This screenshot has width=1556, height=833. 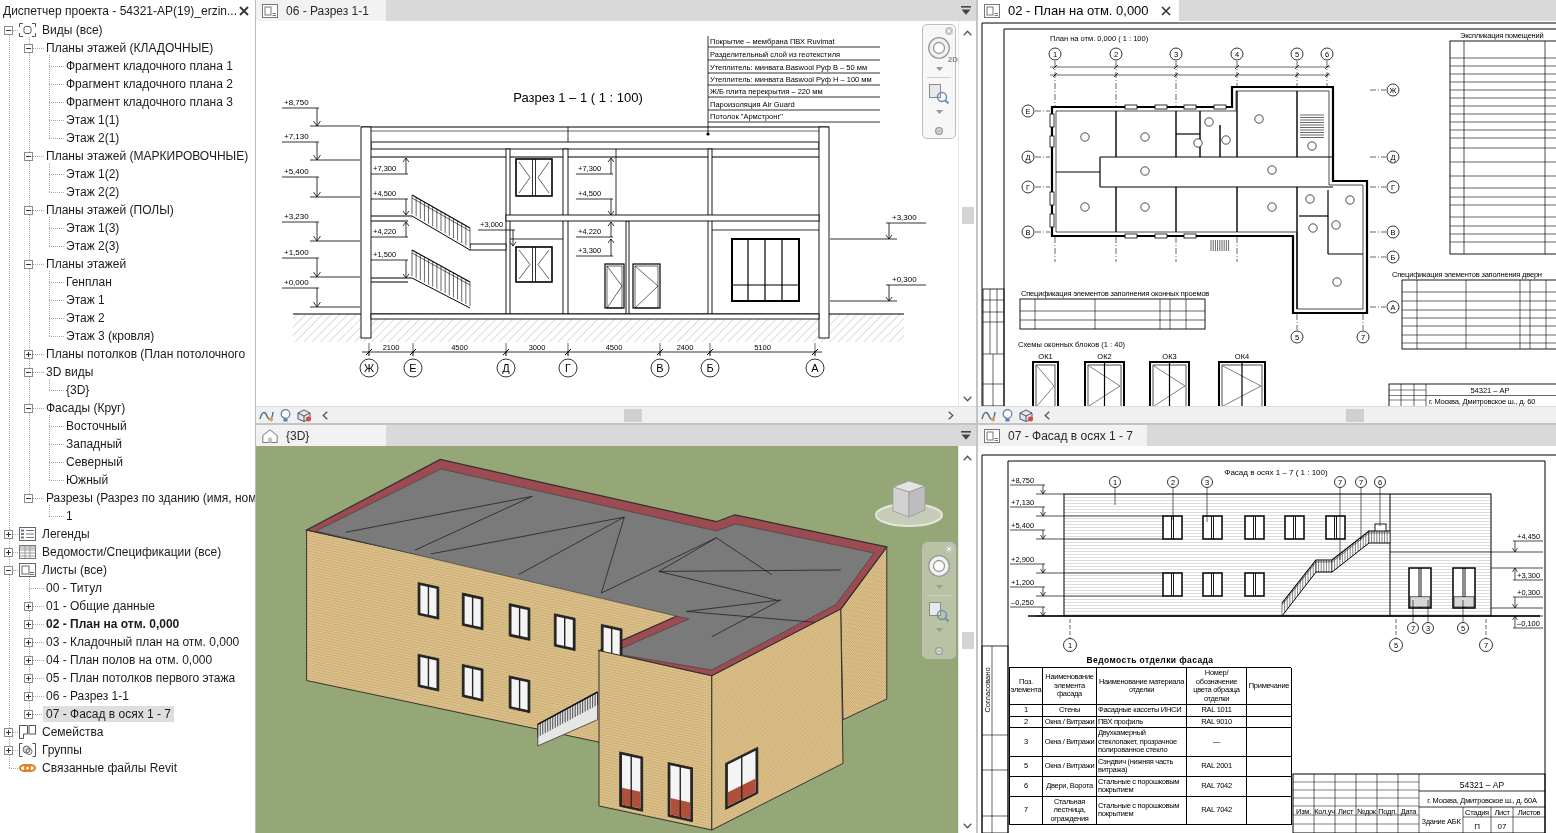 What do you see at coordinates (86, 408) in the screenshot?
I see `tree-item: Фасады (Круг)` at bounding box center [86, 408].